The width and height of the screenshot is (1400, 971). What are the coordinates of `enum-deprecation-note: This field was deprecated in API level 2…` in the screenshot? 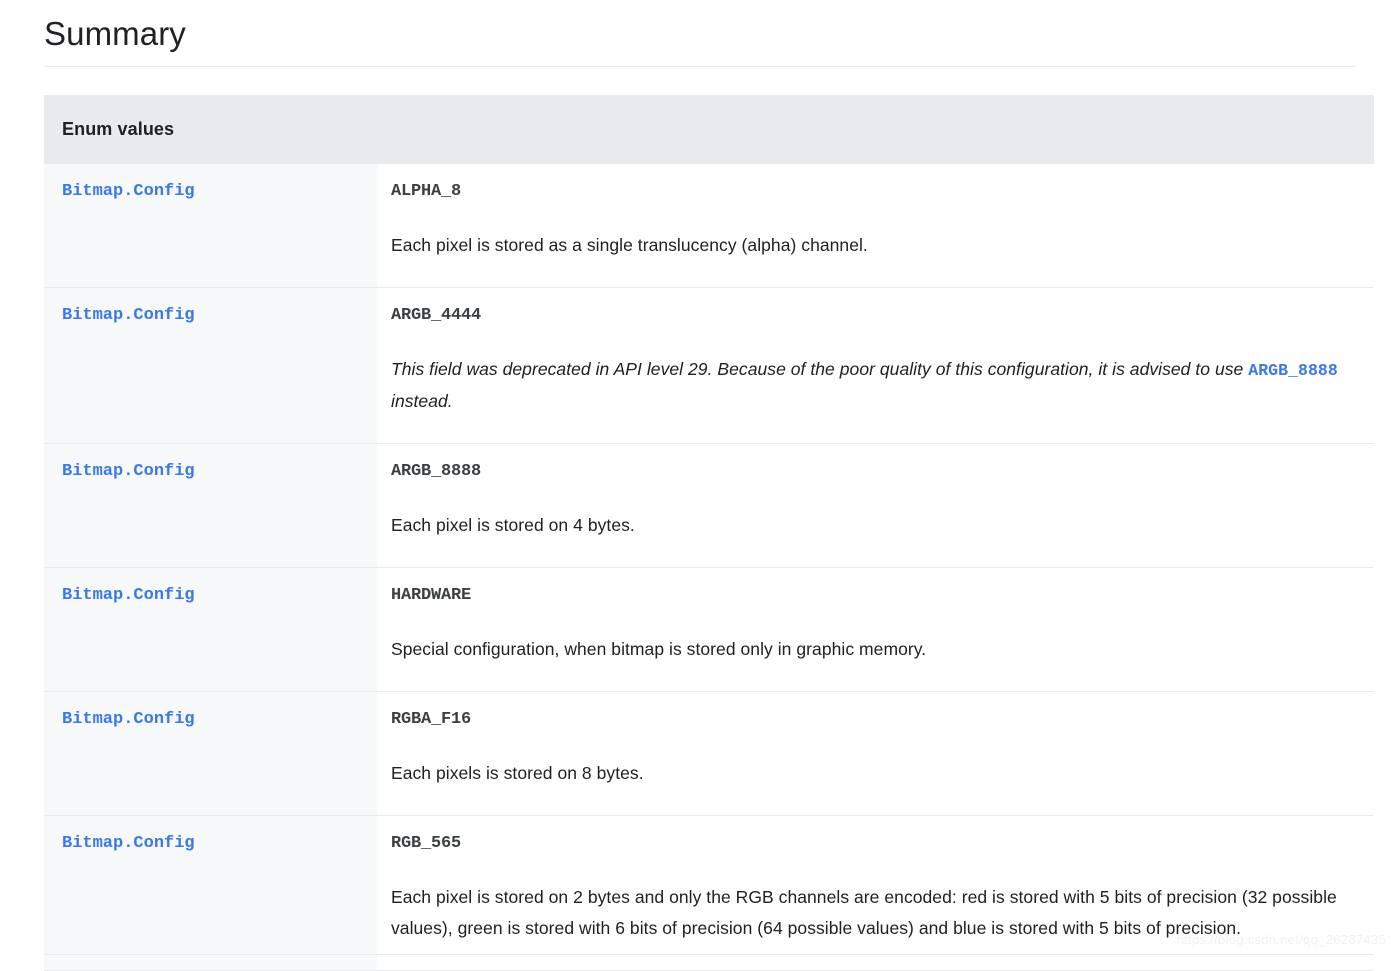 It's located at (870, 385).